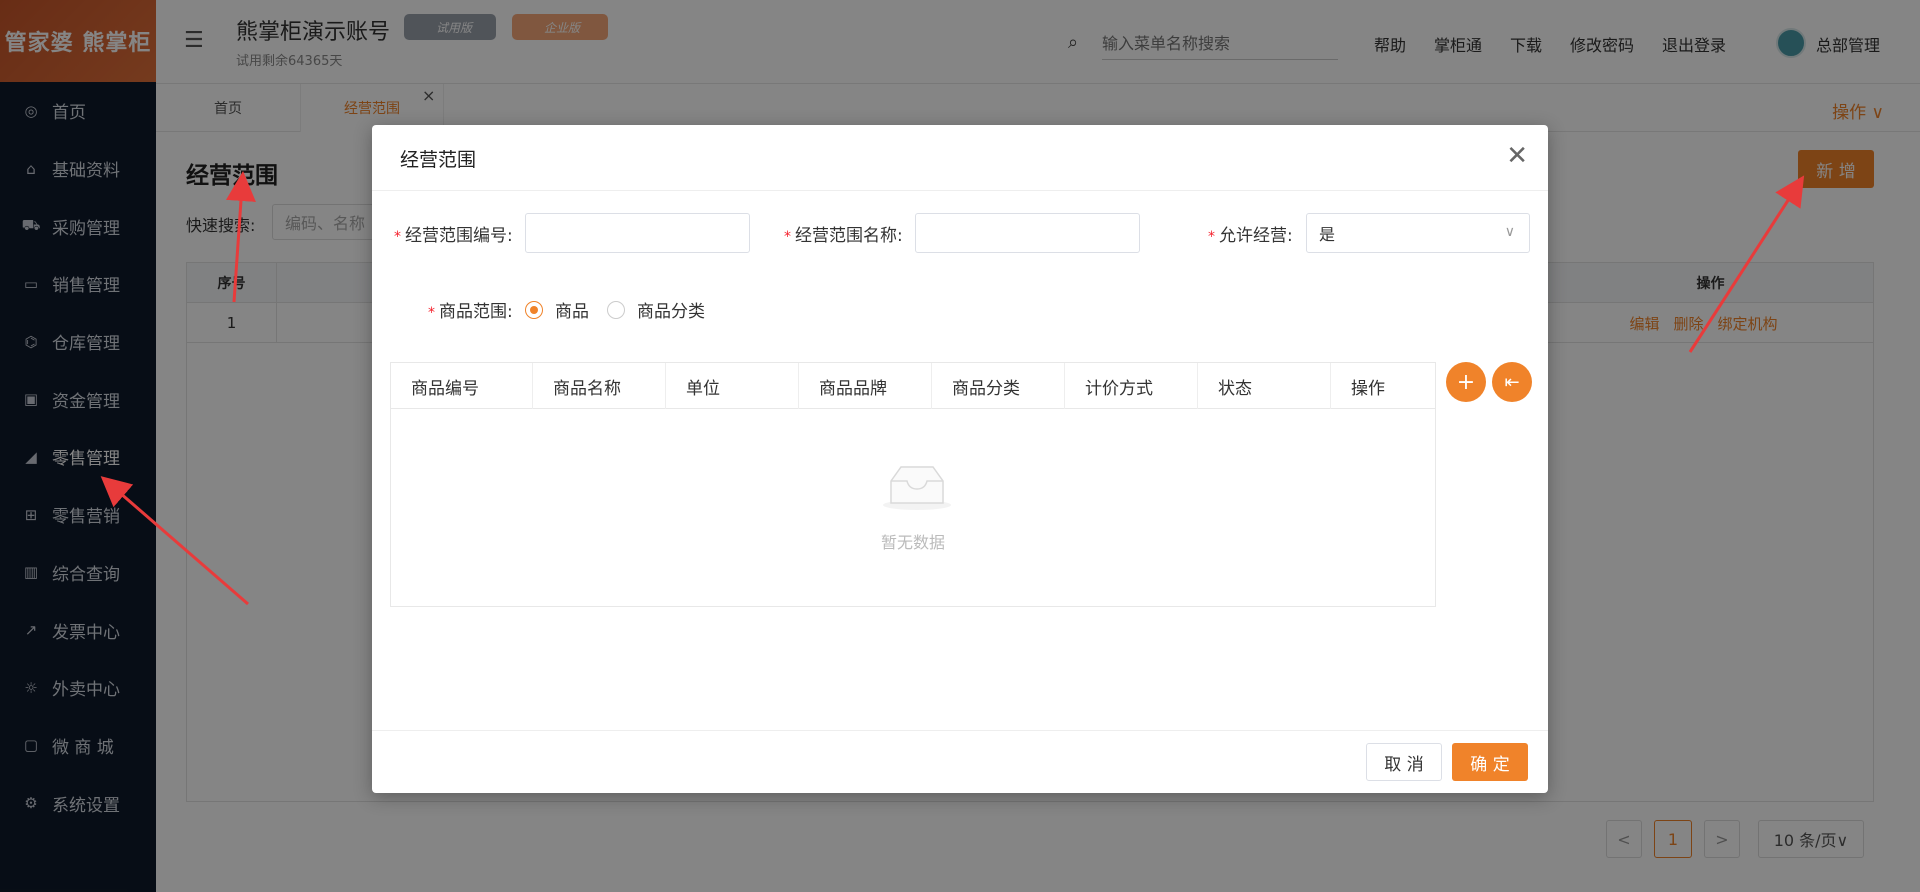  I want to click on goods-scope-label: * 商品范围:, so click(470, 309).